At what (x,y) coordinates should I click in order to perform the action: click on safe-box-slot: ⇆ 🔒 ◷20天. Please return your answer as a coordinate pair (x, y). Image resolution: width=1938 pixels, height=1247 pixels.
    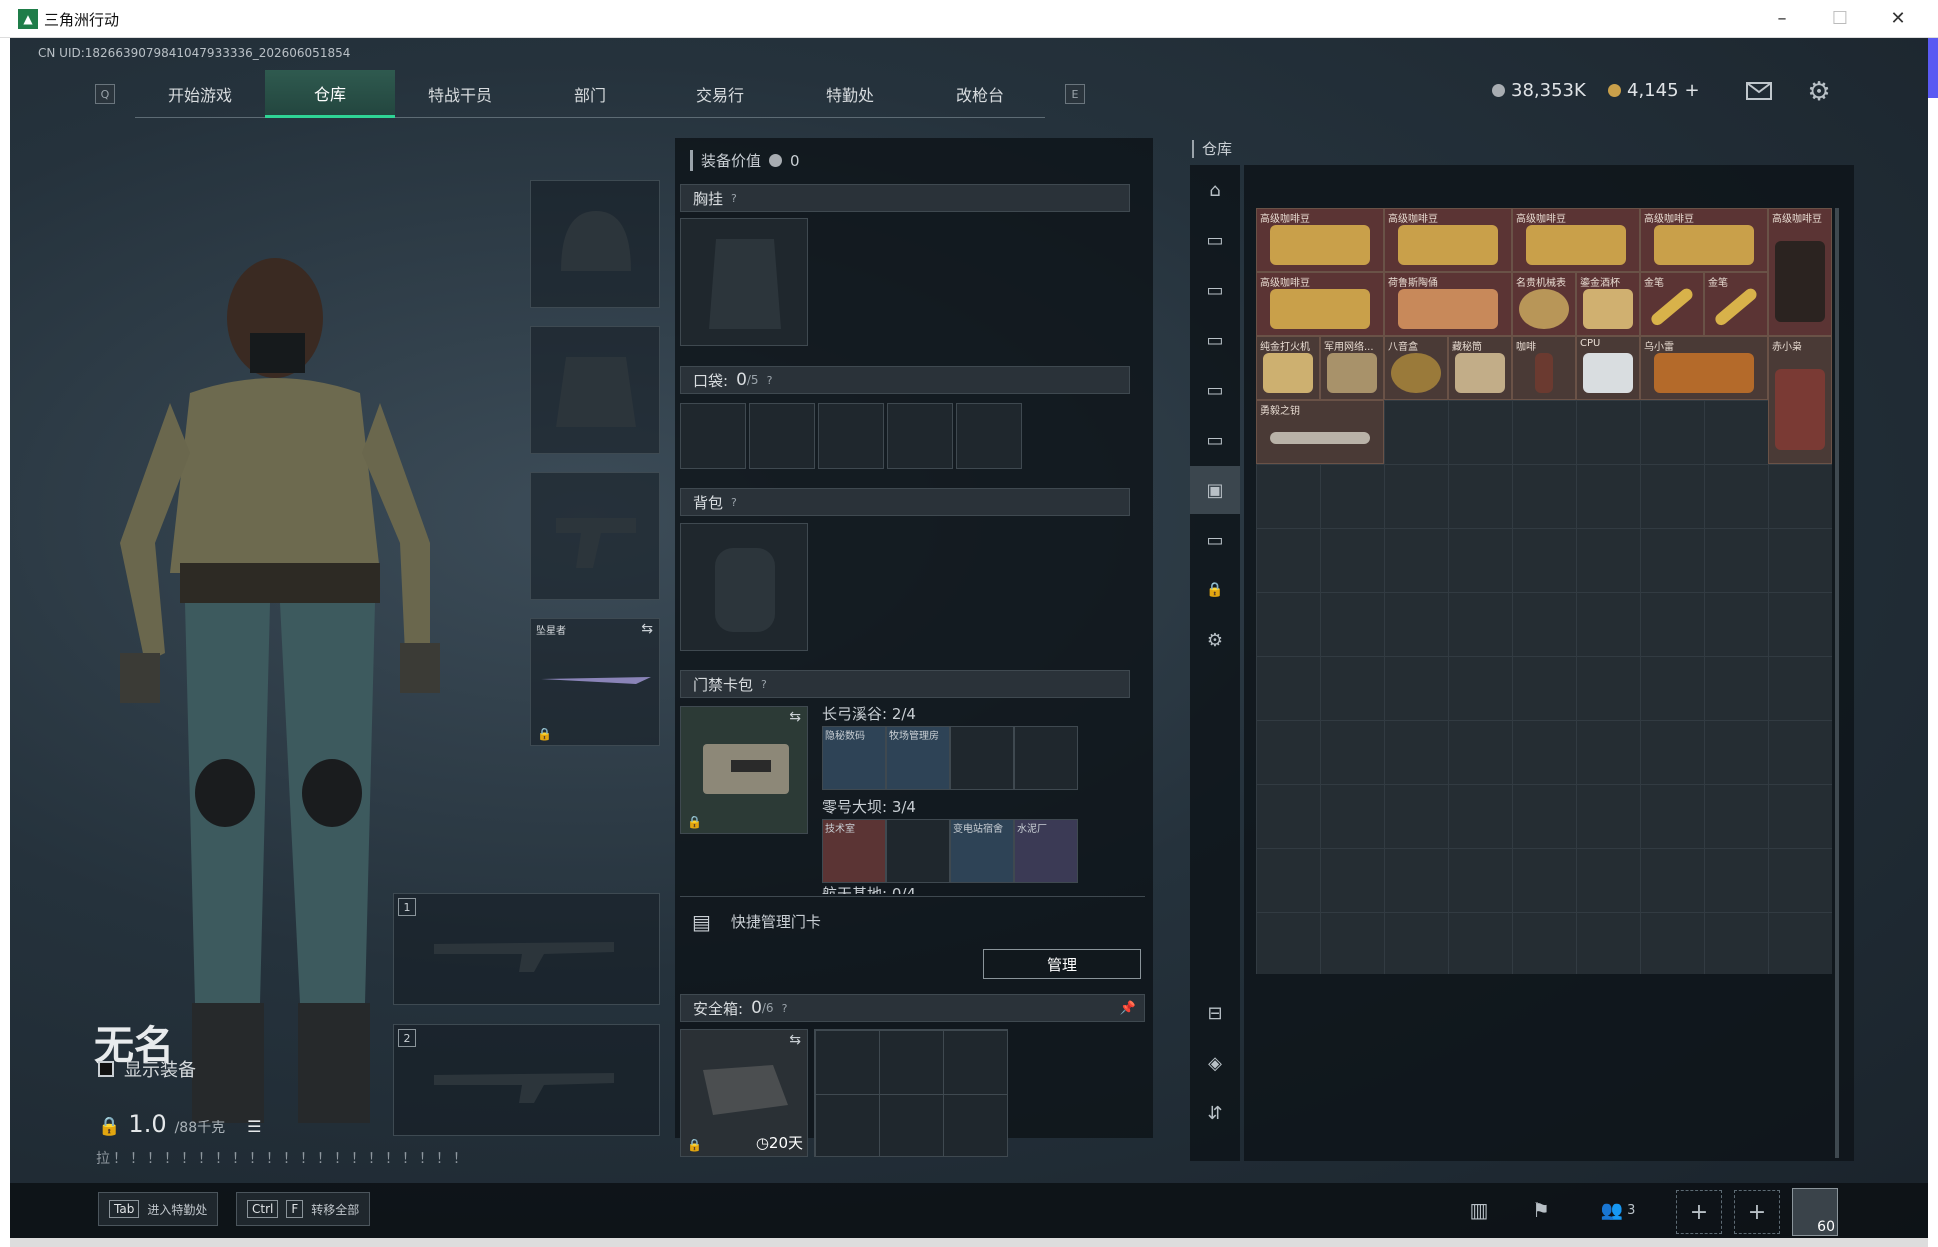
    Looking at the image, I should click on (744, 1093).